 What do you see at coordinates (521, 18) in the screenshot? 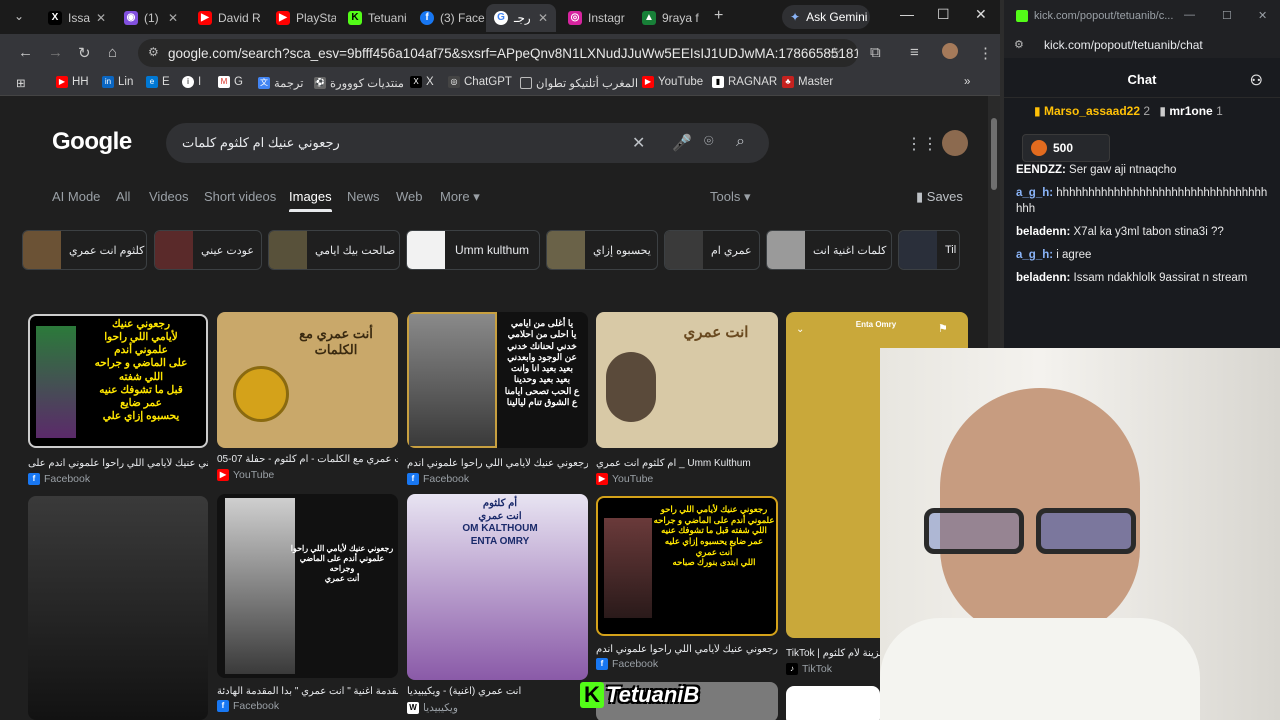
I see `tab-google-active: G رجـ ✕` at bounding box center [521, 18].